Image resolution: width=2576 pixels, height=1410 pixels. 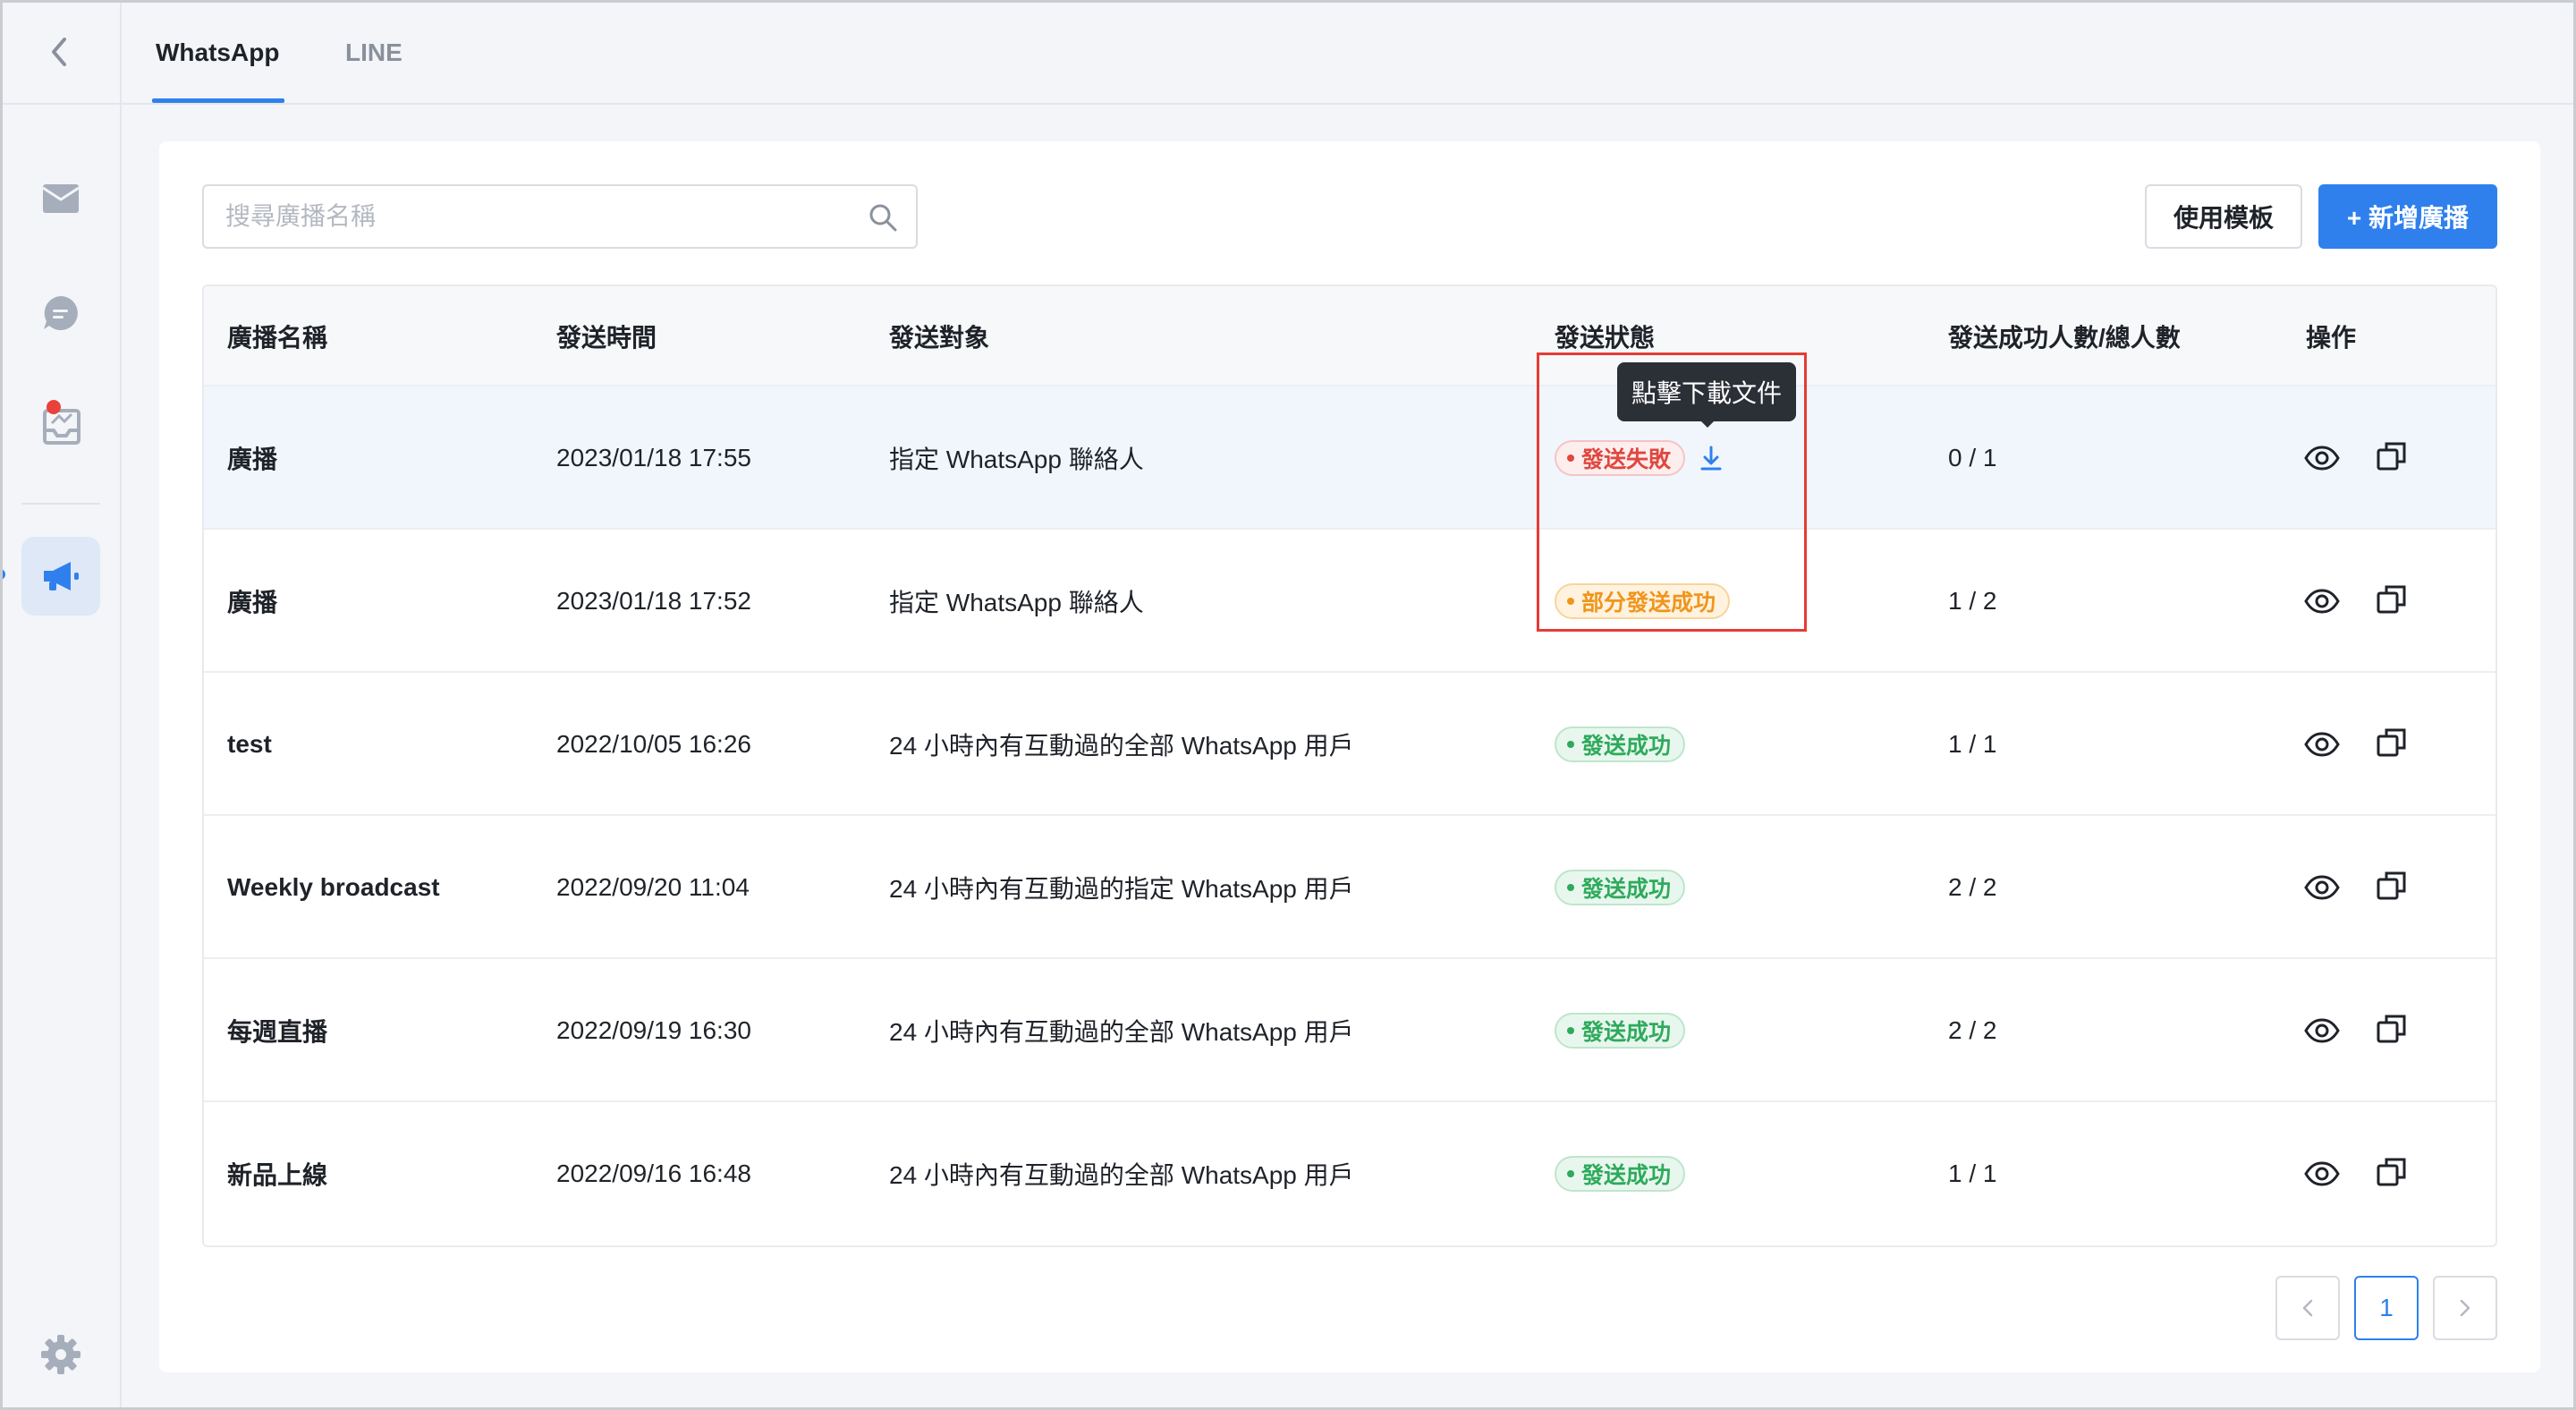 What do you see at coordinates (883, 218) in the screenshot?
I see `search-icon` at bounding box center [883, 218].